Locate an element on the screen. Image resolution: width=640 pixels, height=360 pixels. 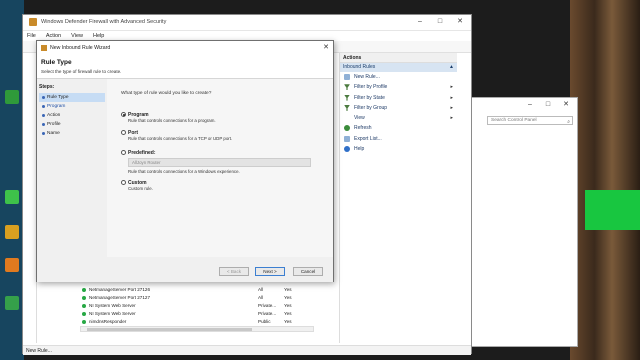
action-filter-by-profile: Filter by Profile ▸ is located at coordinates (398, 87).